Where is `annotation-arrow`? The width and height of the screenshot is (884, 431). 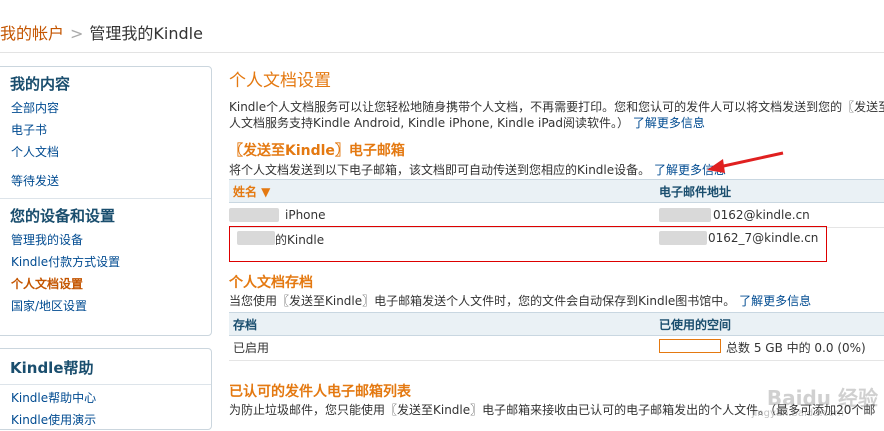
annotation-arrow is located at coordinates (745, 162).